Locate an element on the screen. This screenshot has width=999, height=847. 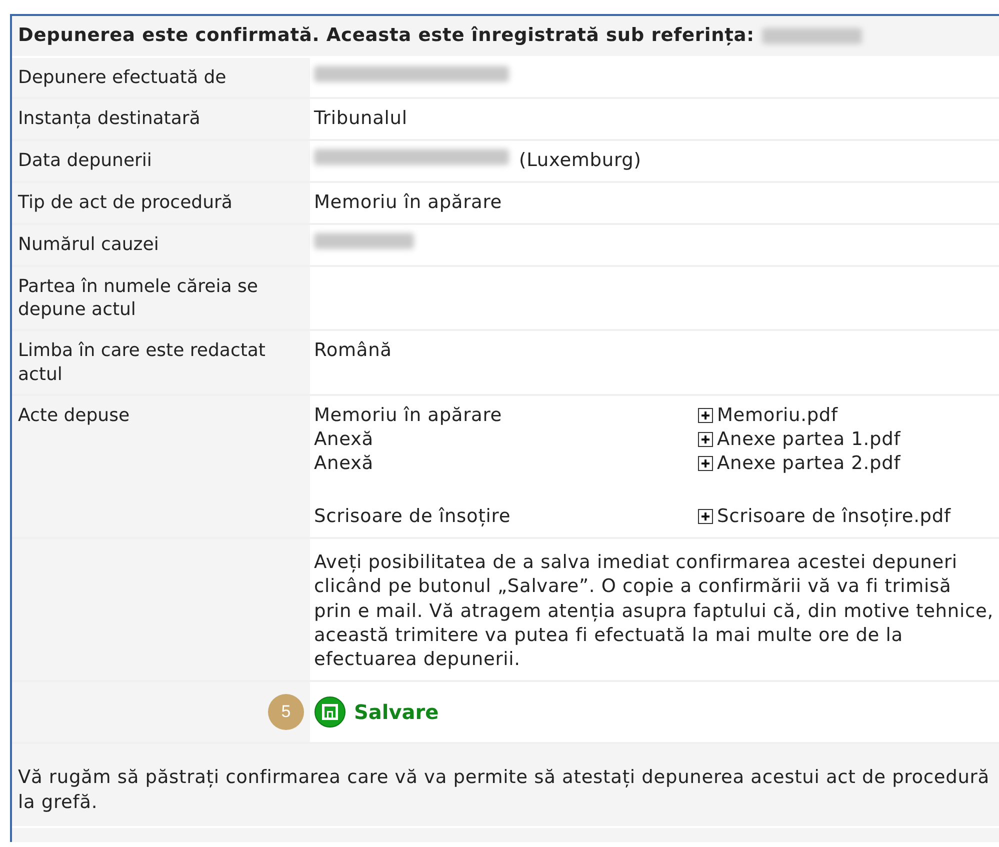
document-type: Scrisoare de însoțire is located at coordinates (413, 517).